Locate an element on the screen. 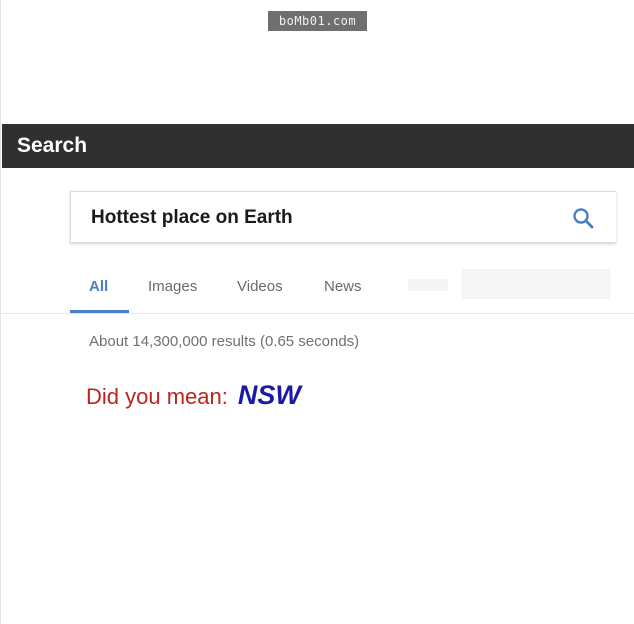 This screenshot has width=634, height=624. search-icon is located at coordinates (583, 218).